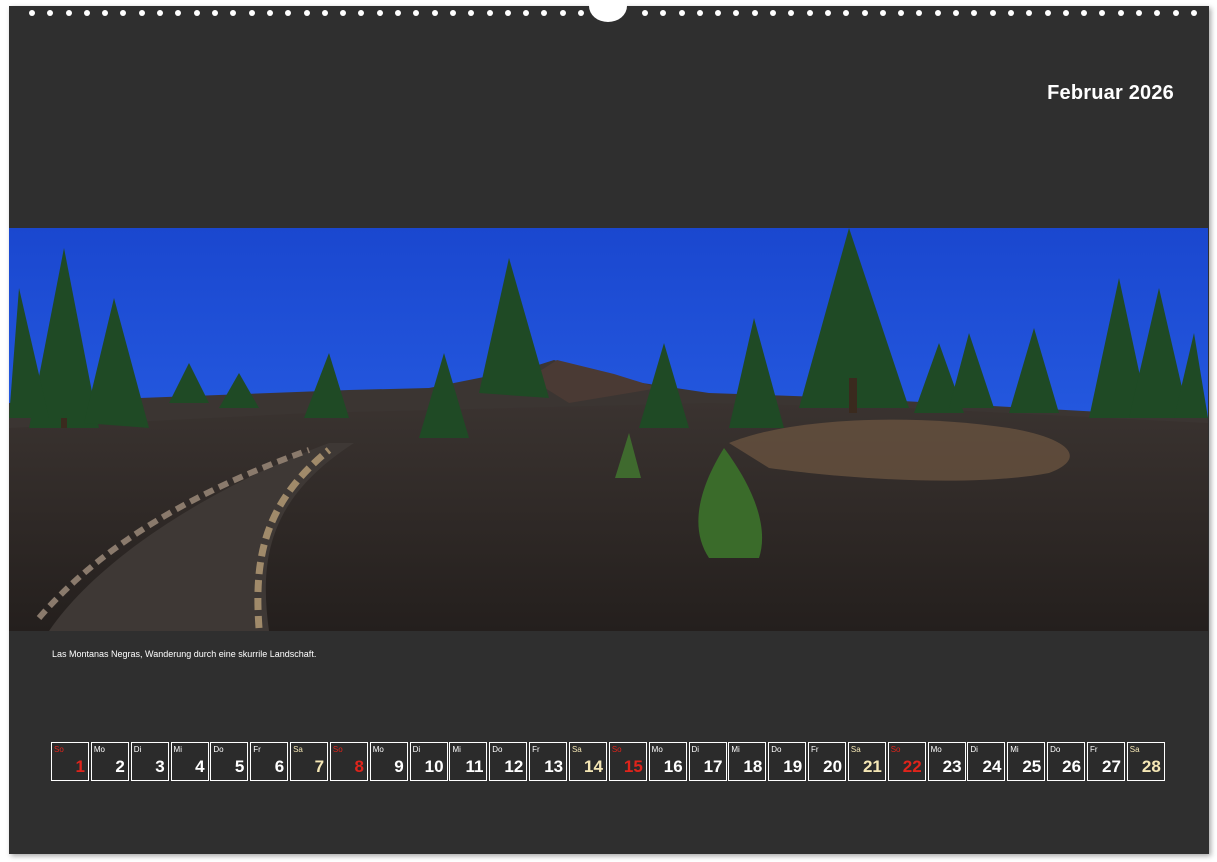 The image size is (1217, 862). Describe the element at coordinates (866, 761) in the screenshot. I see `day-cell: Sa 21` at that location.